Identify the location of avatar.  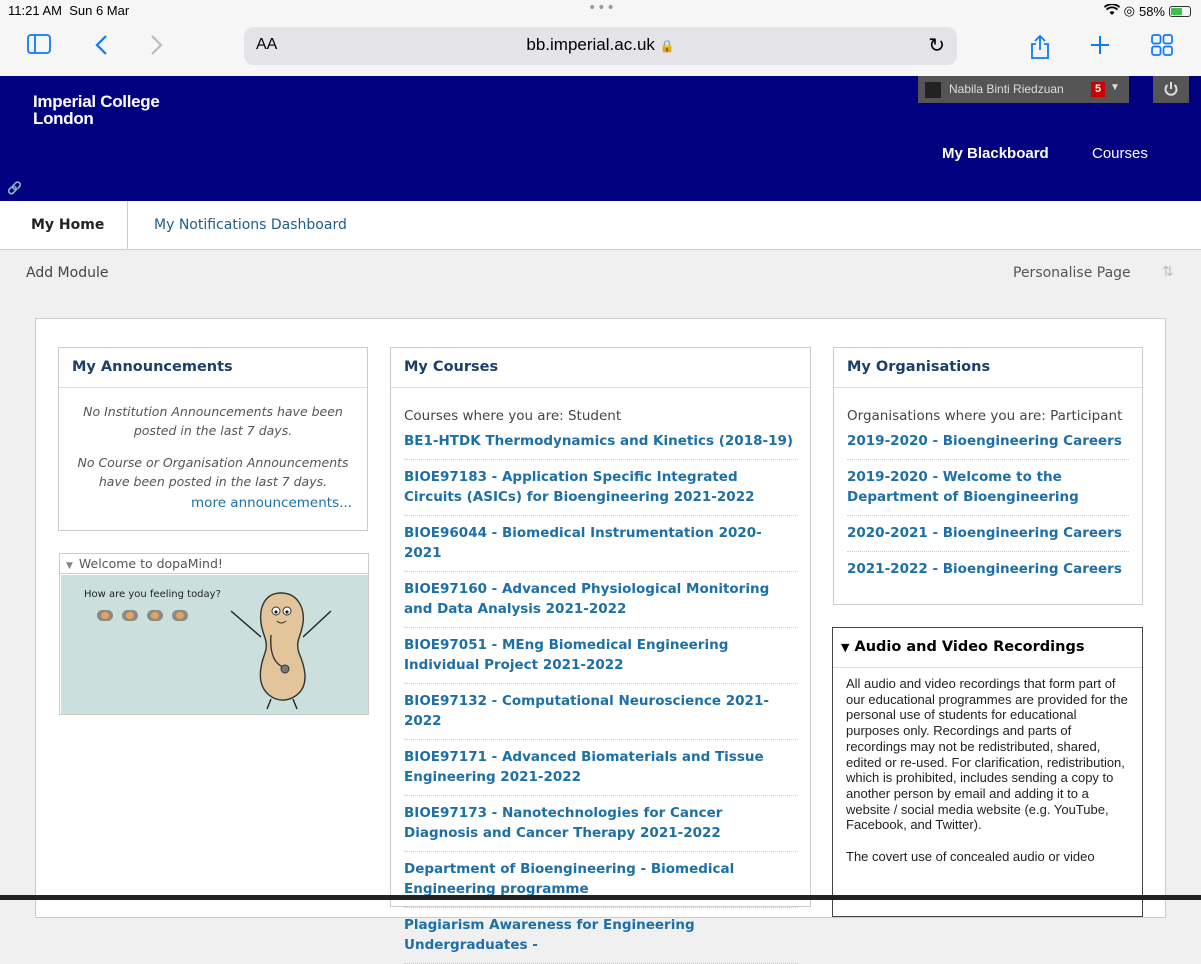
(933, 90).